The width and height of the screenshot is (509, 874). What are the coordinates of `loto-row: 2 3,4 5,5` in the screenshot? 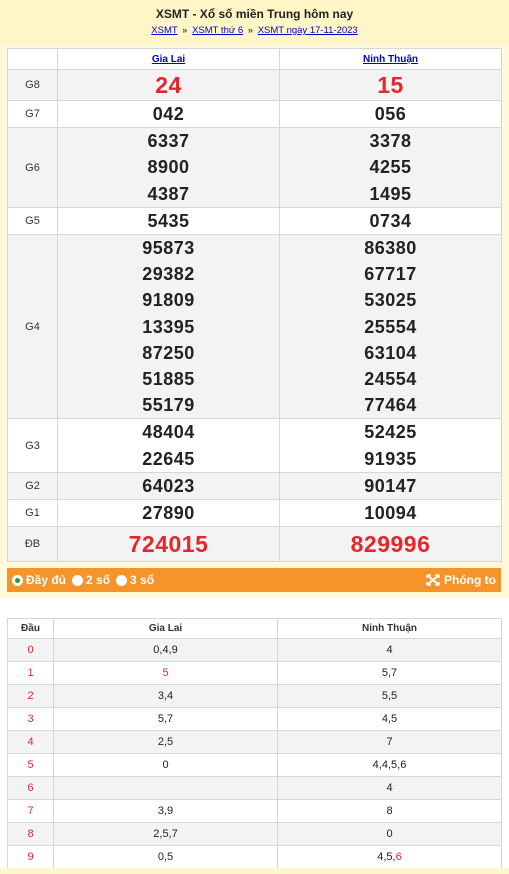 It's located at (254, 696).